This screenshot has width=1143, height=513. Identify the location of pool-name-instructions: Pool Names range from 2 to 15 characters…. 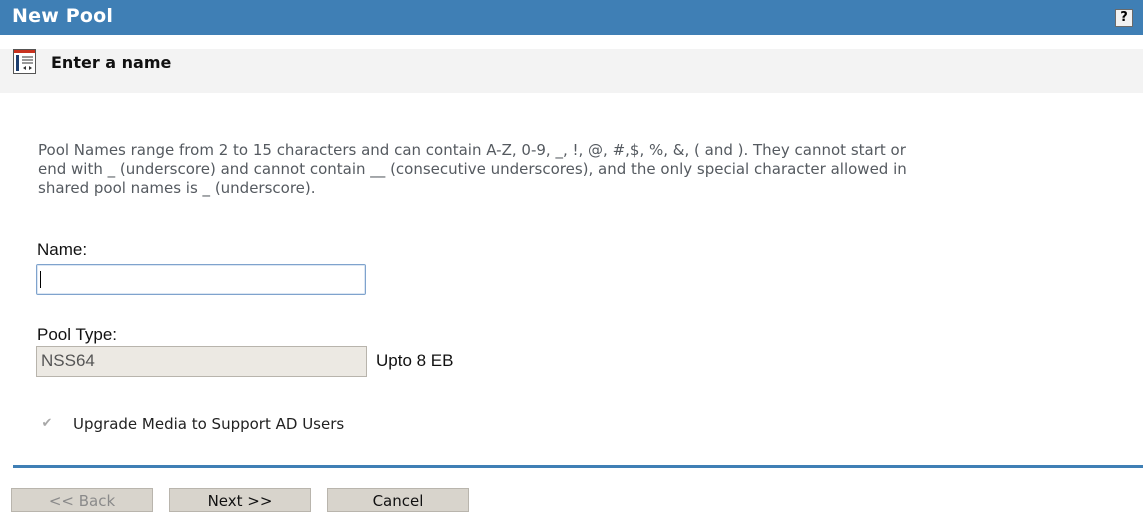
(472, 169).